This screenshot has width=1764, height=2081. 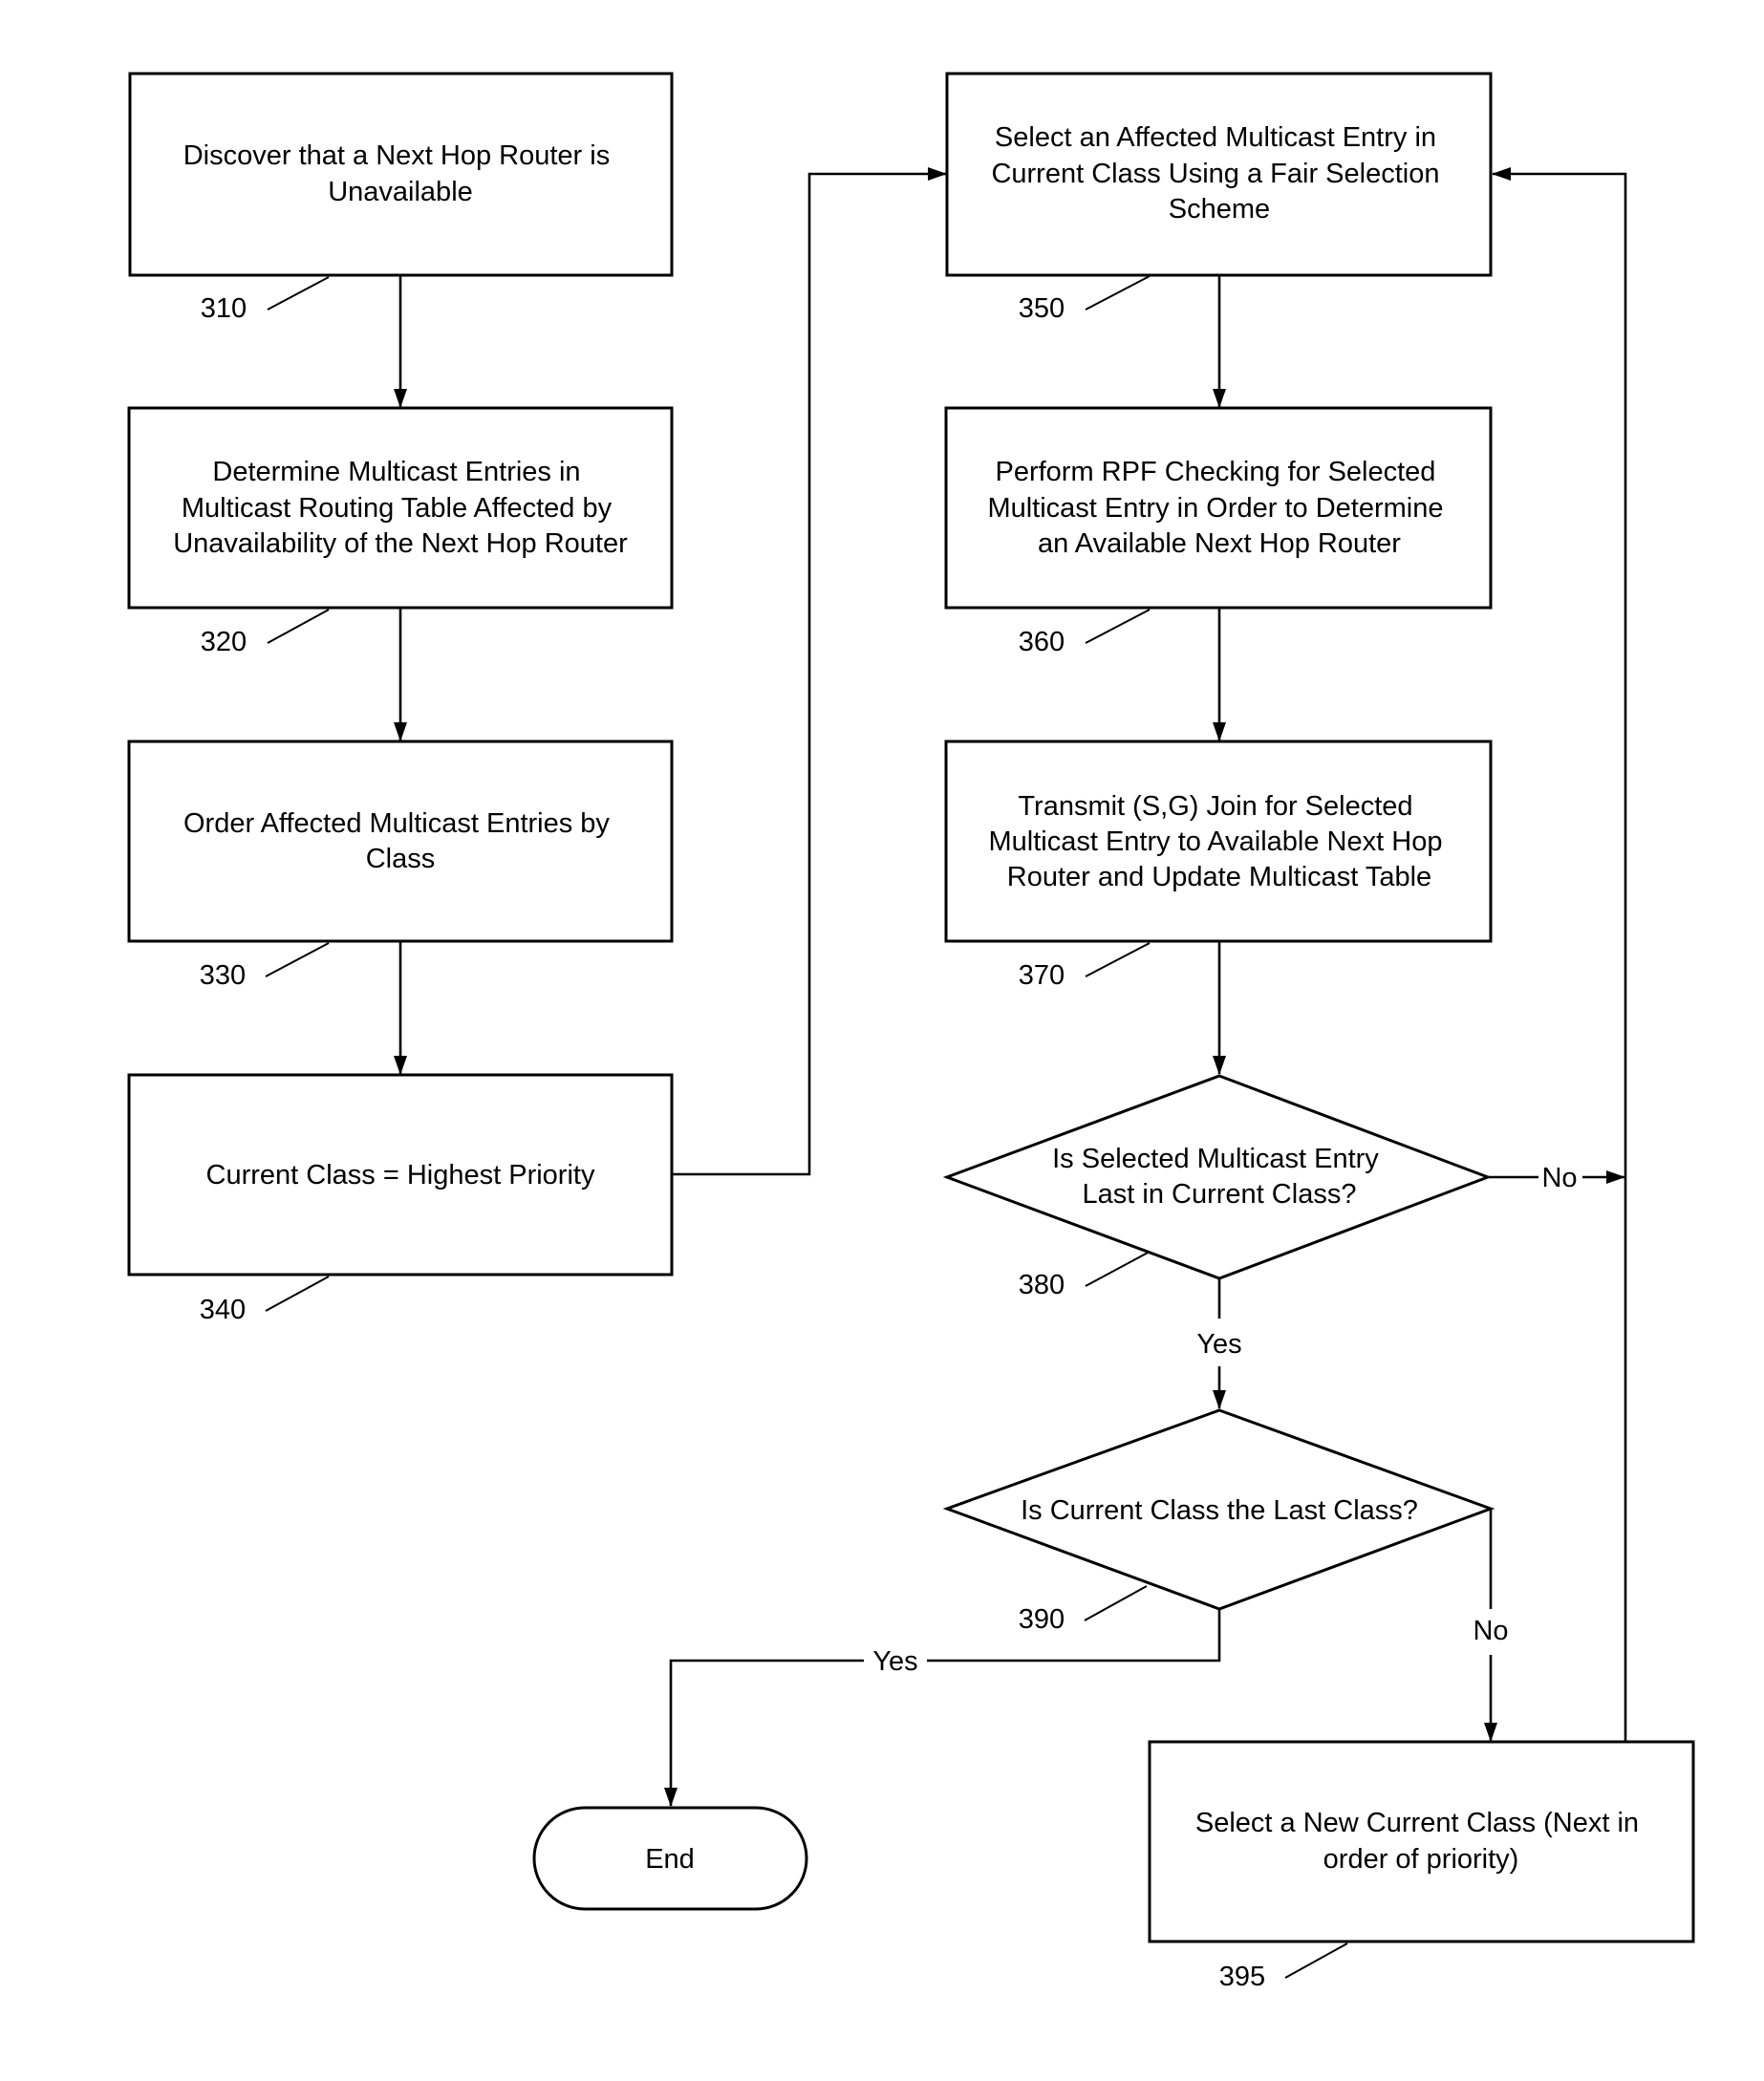 I want to click on ref-310-leader, so click(x=299, y=293).